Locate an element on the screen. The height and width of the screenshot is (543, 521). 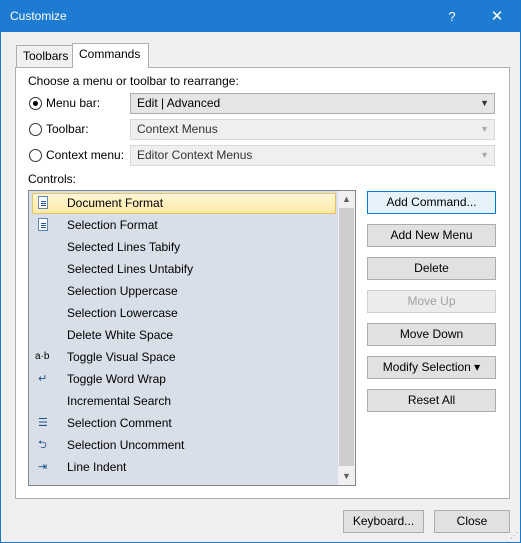
menu-bar-select-value: Edit | Advanced is located at coordinates (179, 103).